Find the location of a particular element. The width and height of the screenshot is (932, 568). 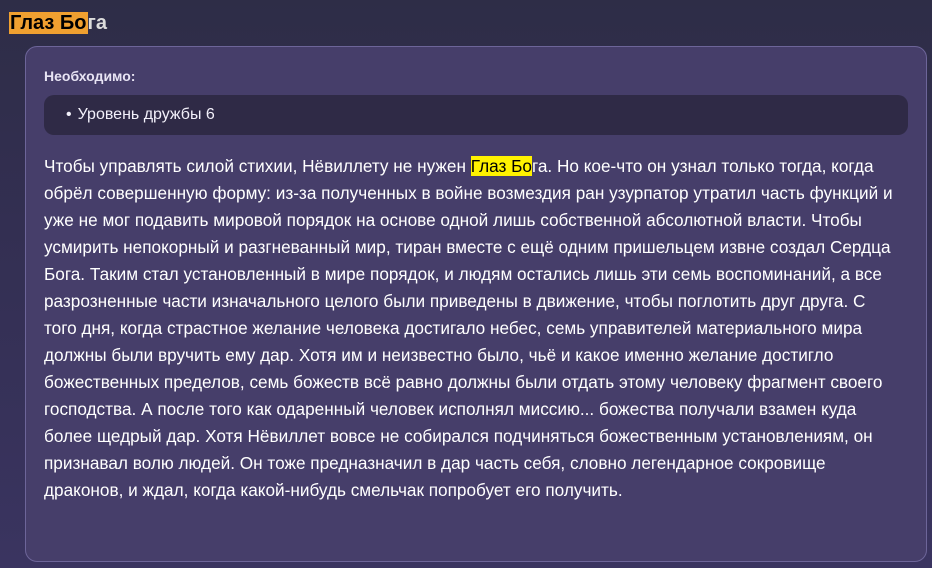

requirements-box: • Уровень дружбы 6 is located at coordinates (476, 115).